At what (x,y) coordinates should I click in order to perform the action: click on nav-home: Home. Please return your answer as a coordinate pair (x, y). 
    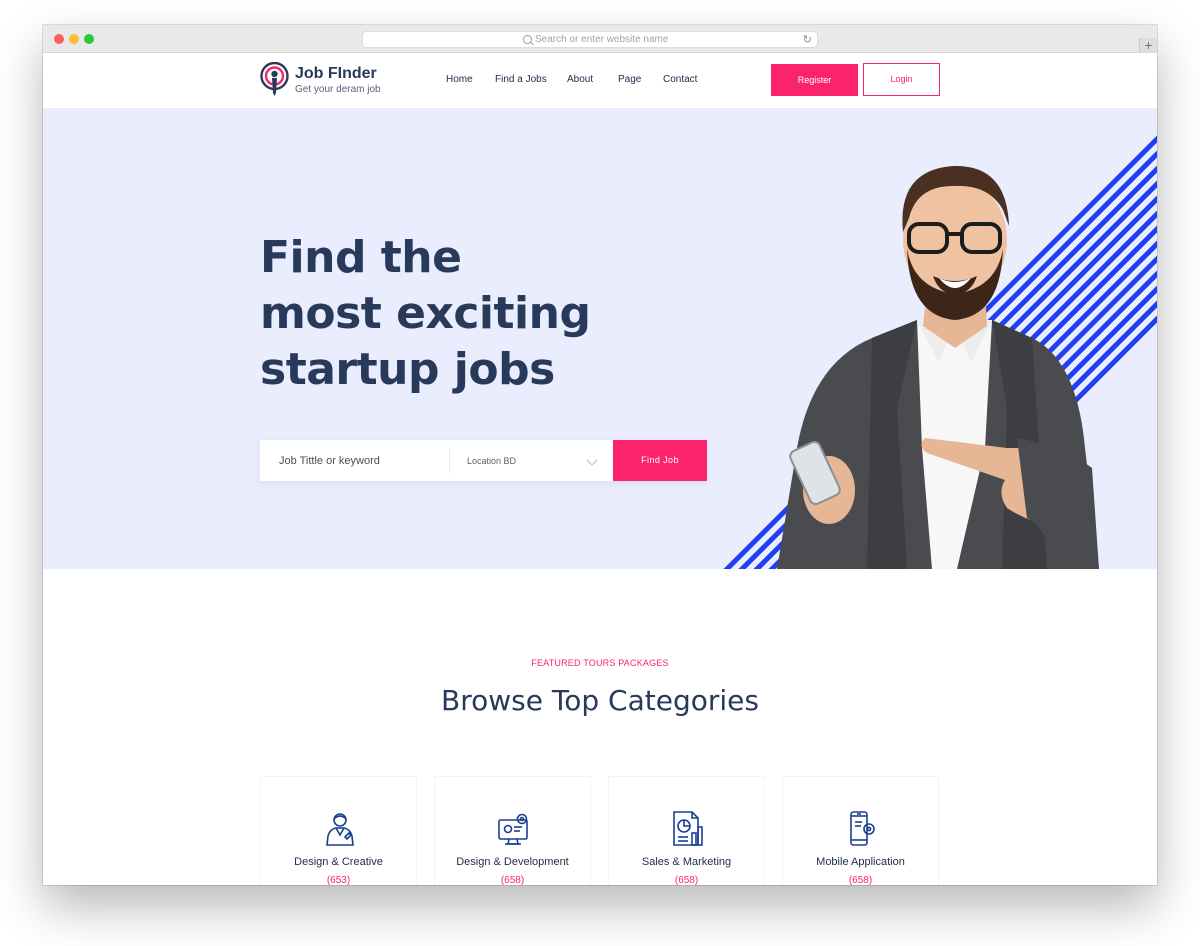
    Looking at the image, I should click on (459, 79).